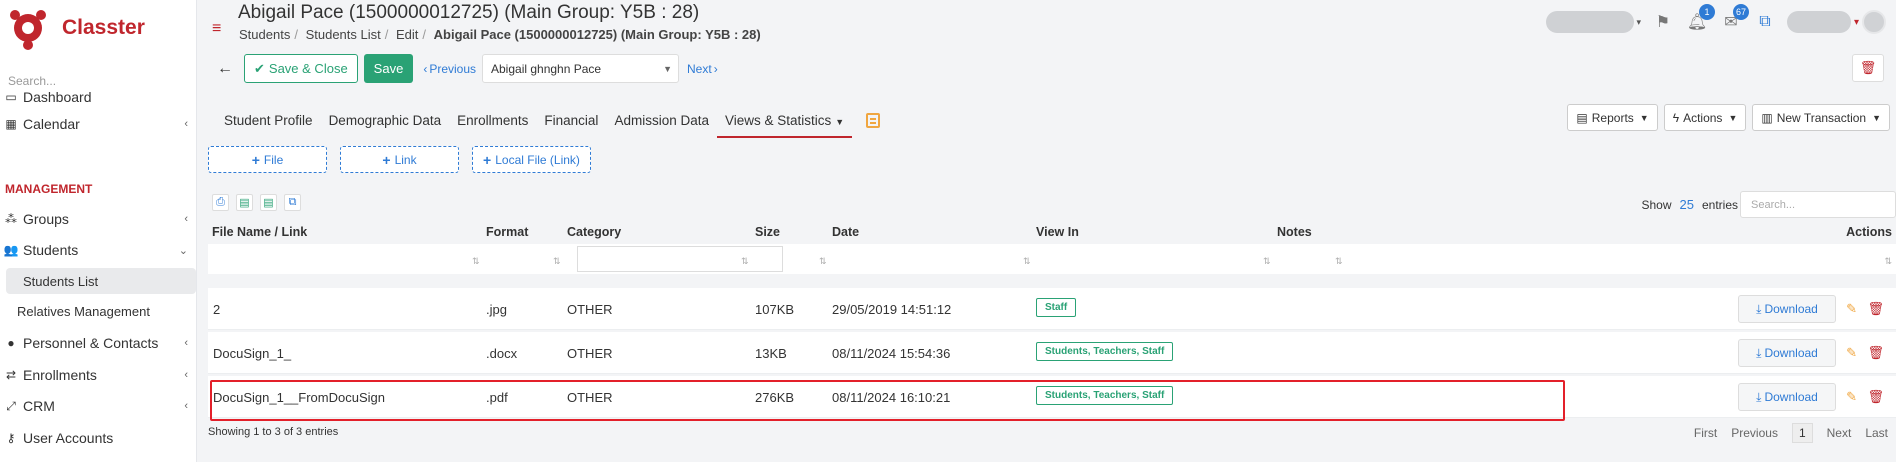 The width and height of the screenshot is (1896, 462). What do you see at coordinates (49, 189) in the screenshot?
I see `sidebar-section-management: MANAGEMENT` at bounding box center [49, 189].